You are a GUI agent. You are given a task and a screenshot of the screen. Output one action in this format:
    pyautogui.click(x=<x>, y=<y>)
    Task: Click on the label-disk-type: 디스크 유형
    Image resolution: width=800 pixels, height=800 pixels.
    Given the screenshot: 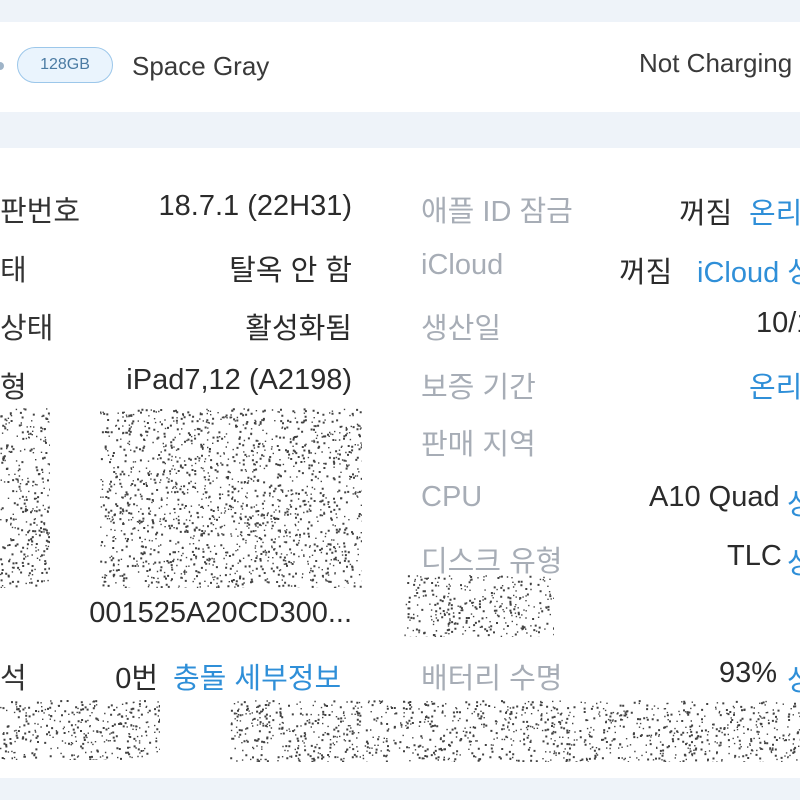 What is the action you would take?
    pyautogui.click(x=492, y=562)
    